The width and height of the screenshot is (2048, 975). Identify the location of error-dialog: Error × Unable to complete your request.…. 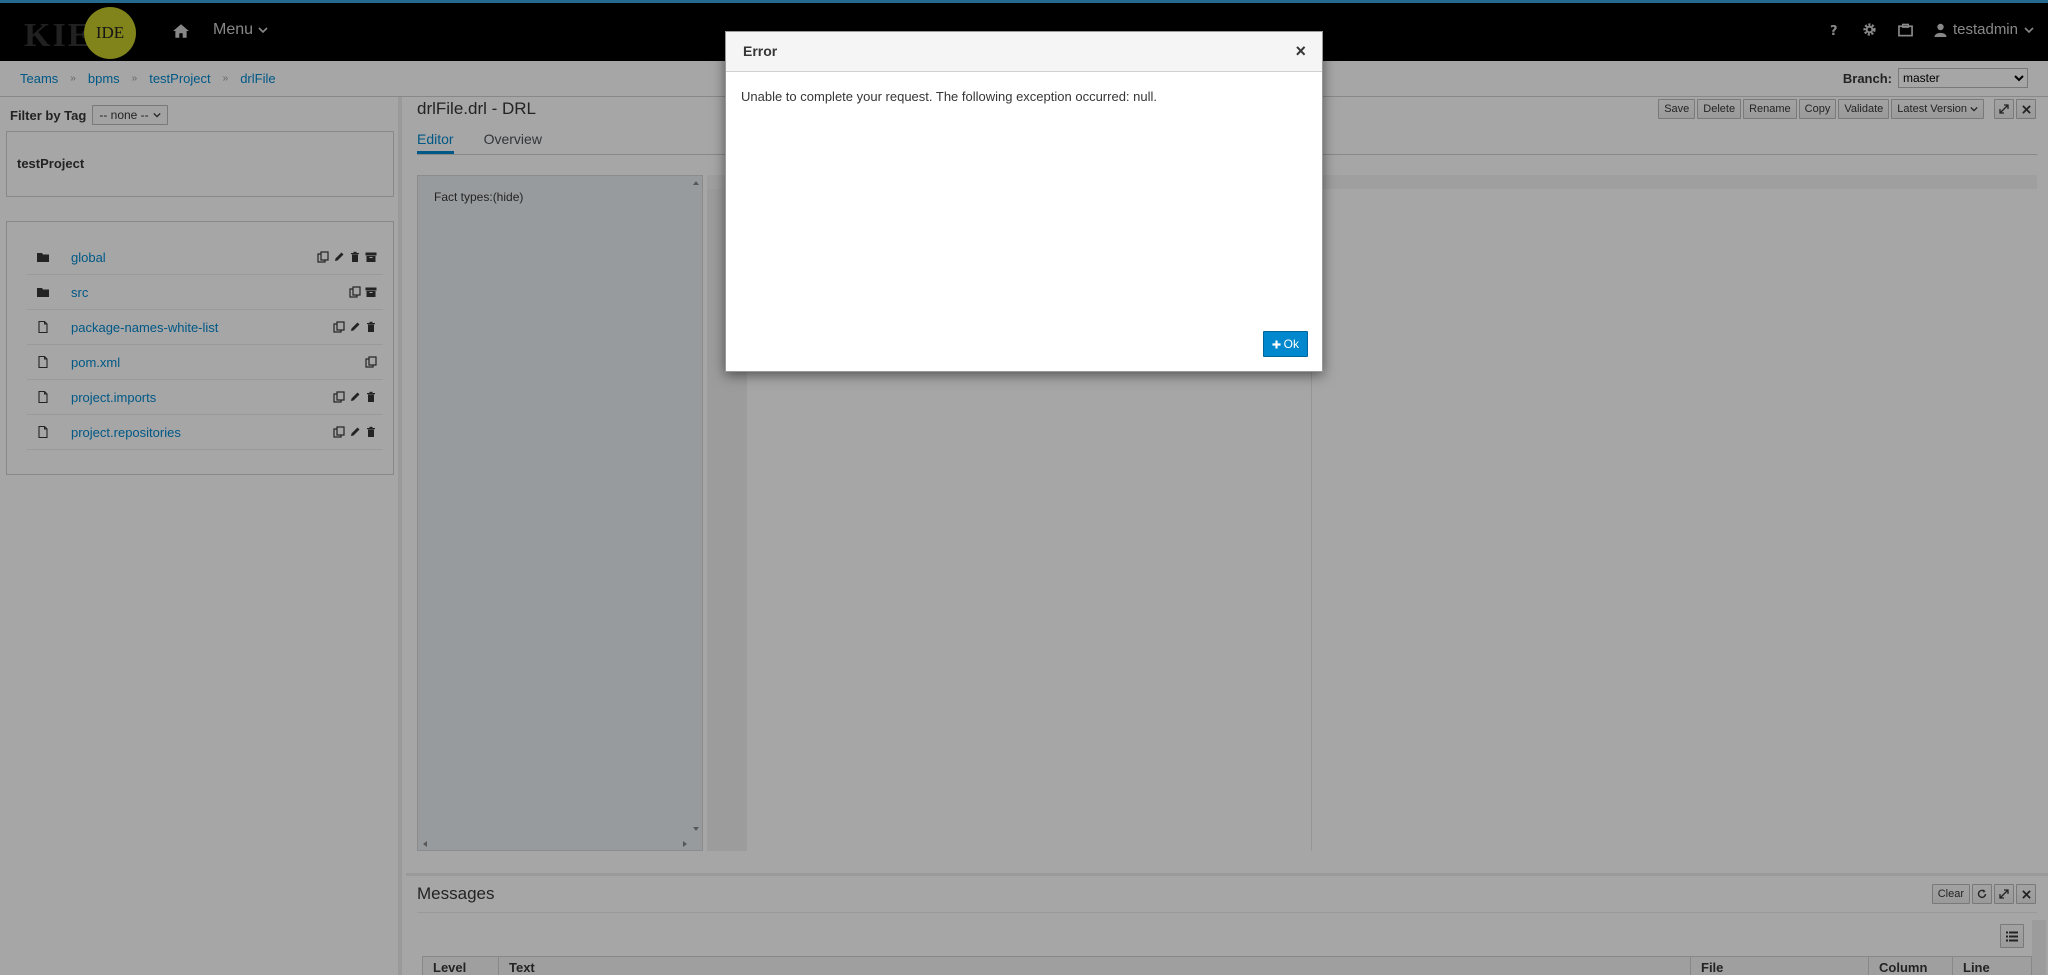
(1024, 201).